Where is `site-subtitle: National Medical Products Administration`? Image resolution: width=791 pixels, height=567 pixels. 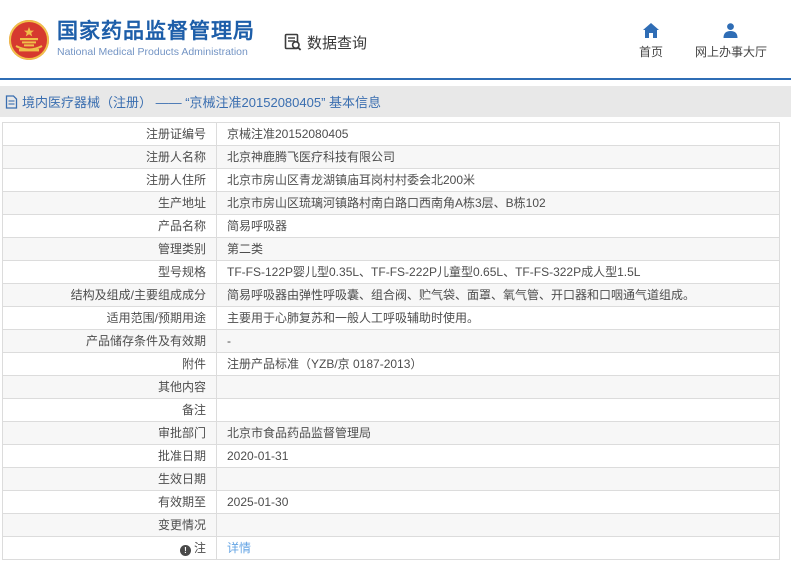 site-subtitle: National Medical Products Administration is located at coordinates (152, 52).